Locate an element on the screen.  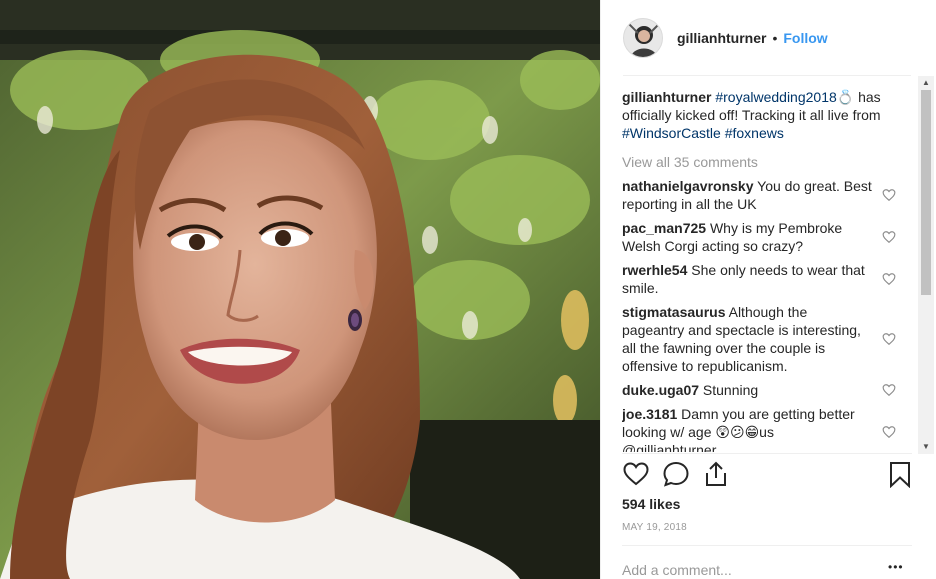
comments-scrollbar: ▲ ▼ is located at coordinates (926, 265).